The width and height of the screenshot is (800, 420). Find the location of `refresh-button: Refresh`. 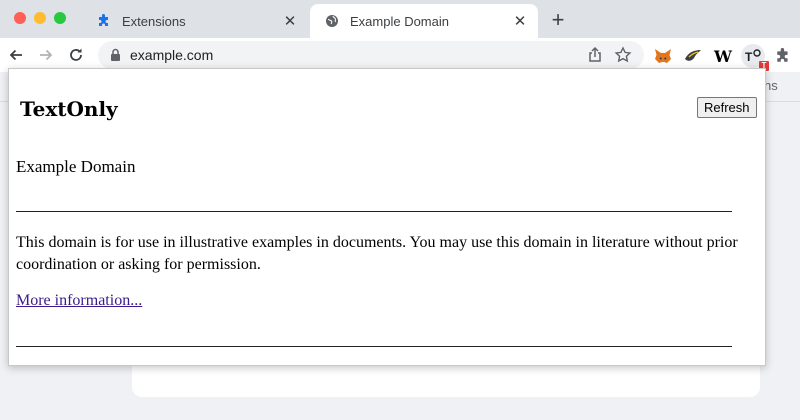

refresh-button: Refresh is located at coordinates (727, 107).